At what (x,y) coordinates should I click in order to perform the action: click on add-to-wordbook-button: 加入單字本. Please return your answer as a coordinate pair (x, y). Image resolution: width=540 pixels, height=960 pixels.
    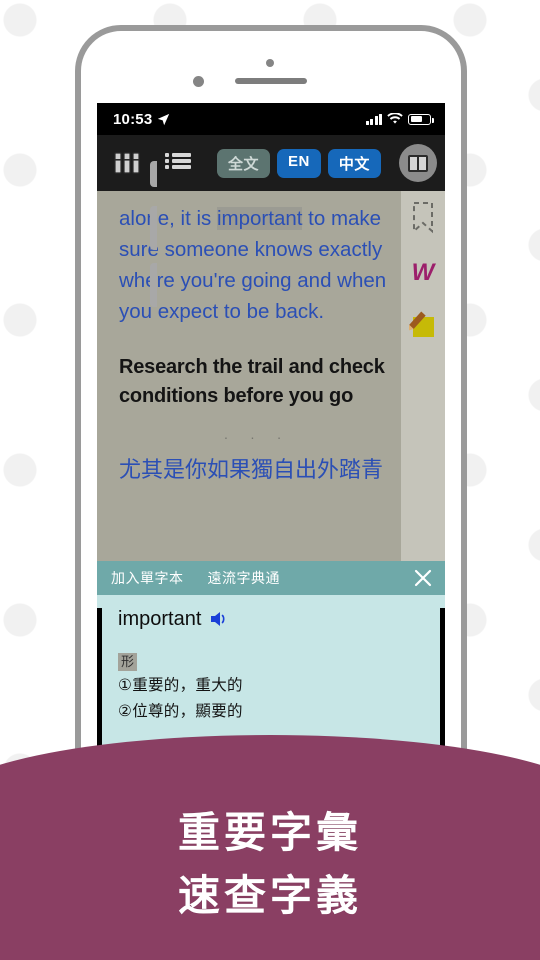
    Looking at the image, I should click on (147, 578).